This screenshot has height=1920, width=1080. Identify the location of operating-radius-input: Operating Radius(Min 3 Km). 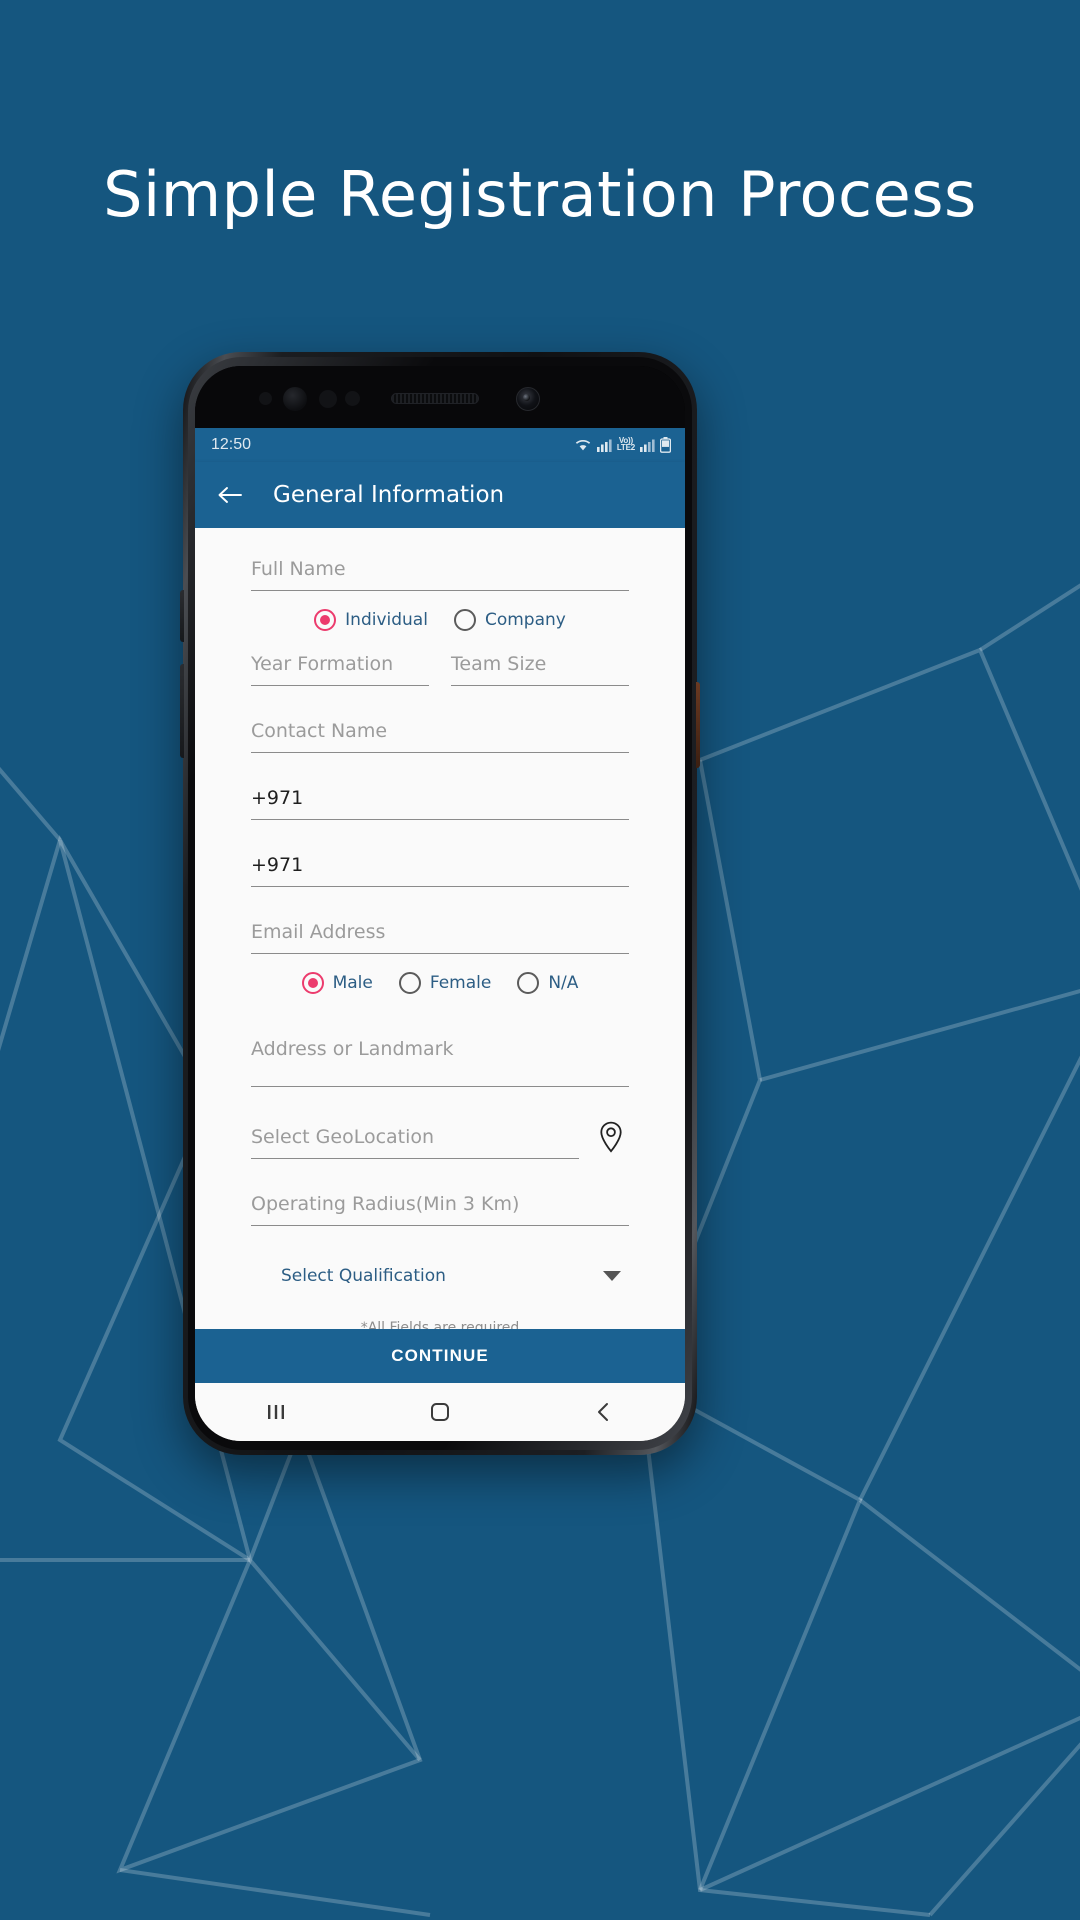
(440, 1207).